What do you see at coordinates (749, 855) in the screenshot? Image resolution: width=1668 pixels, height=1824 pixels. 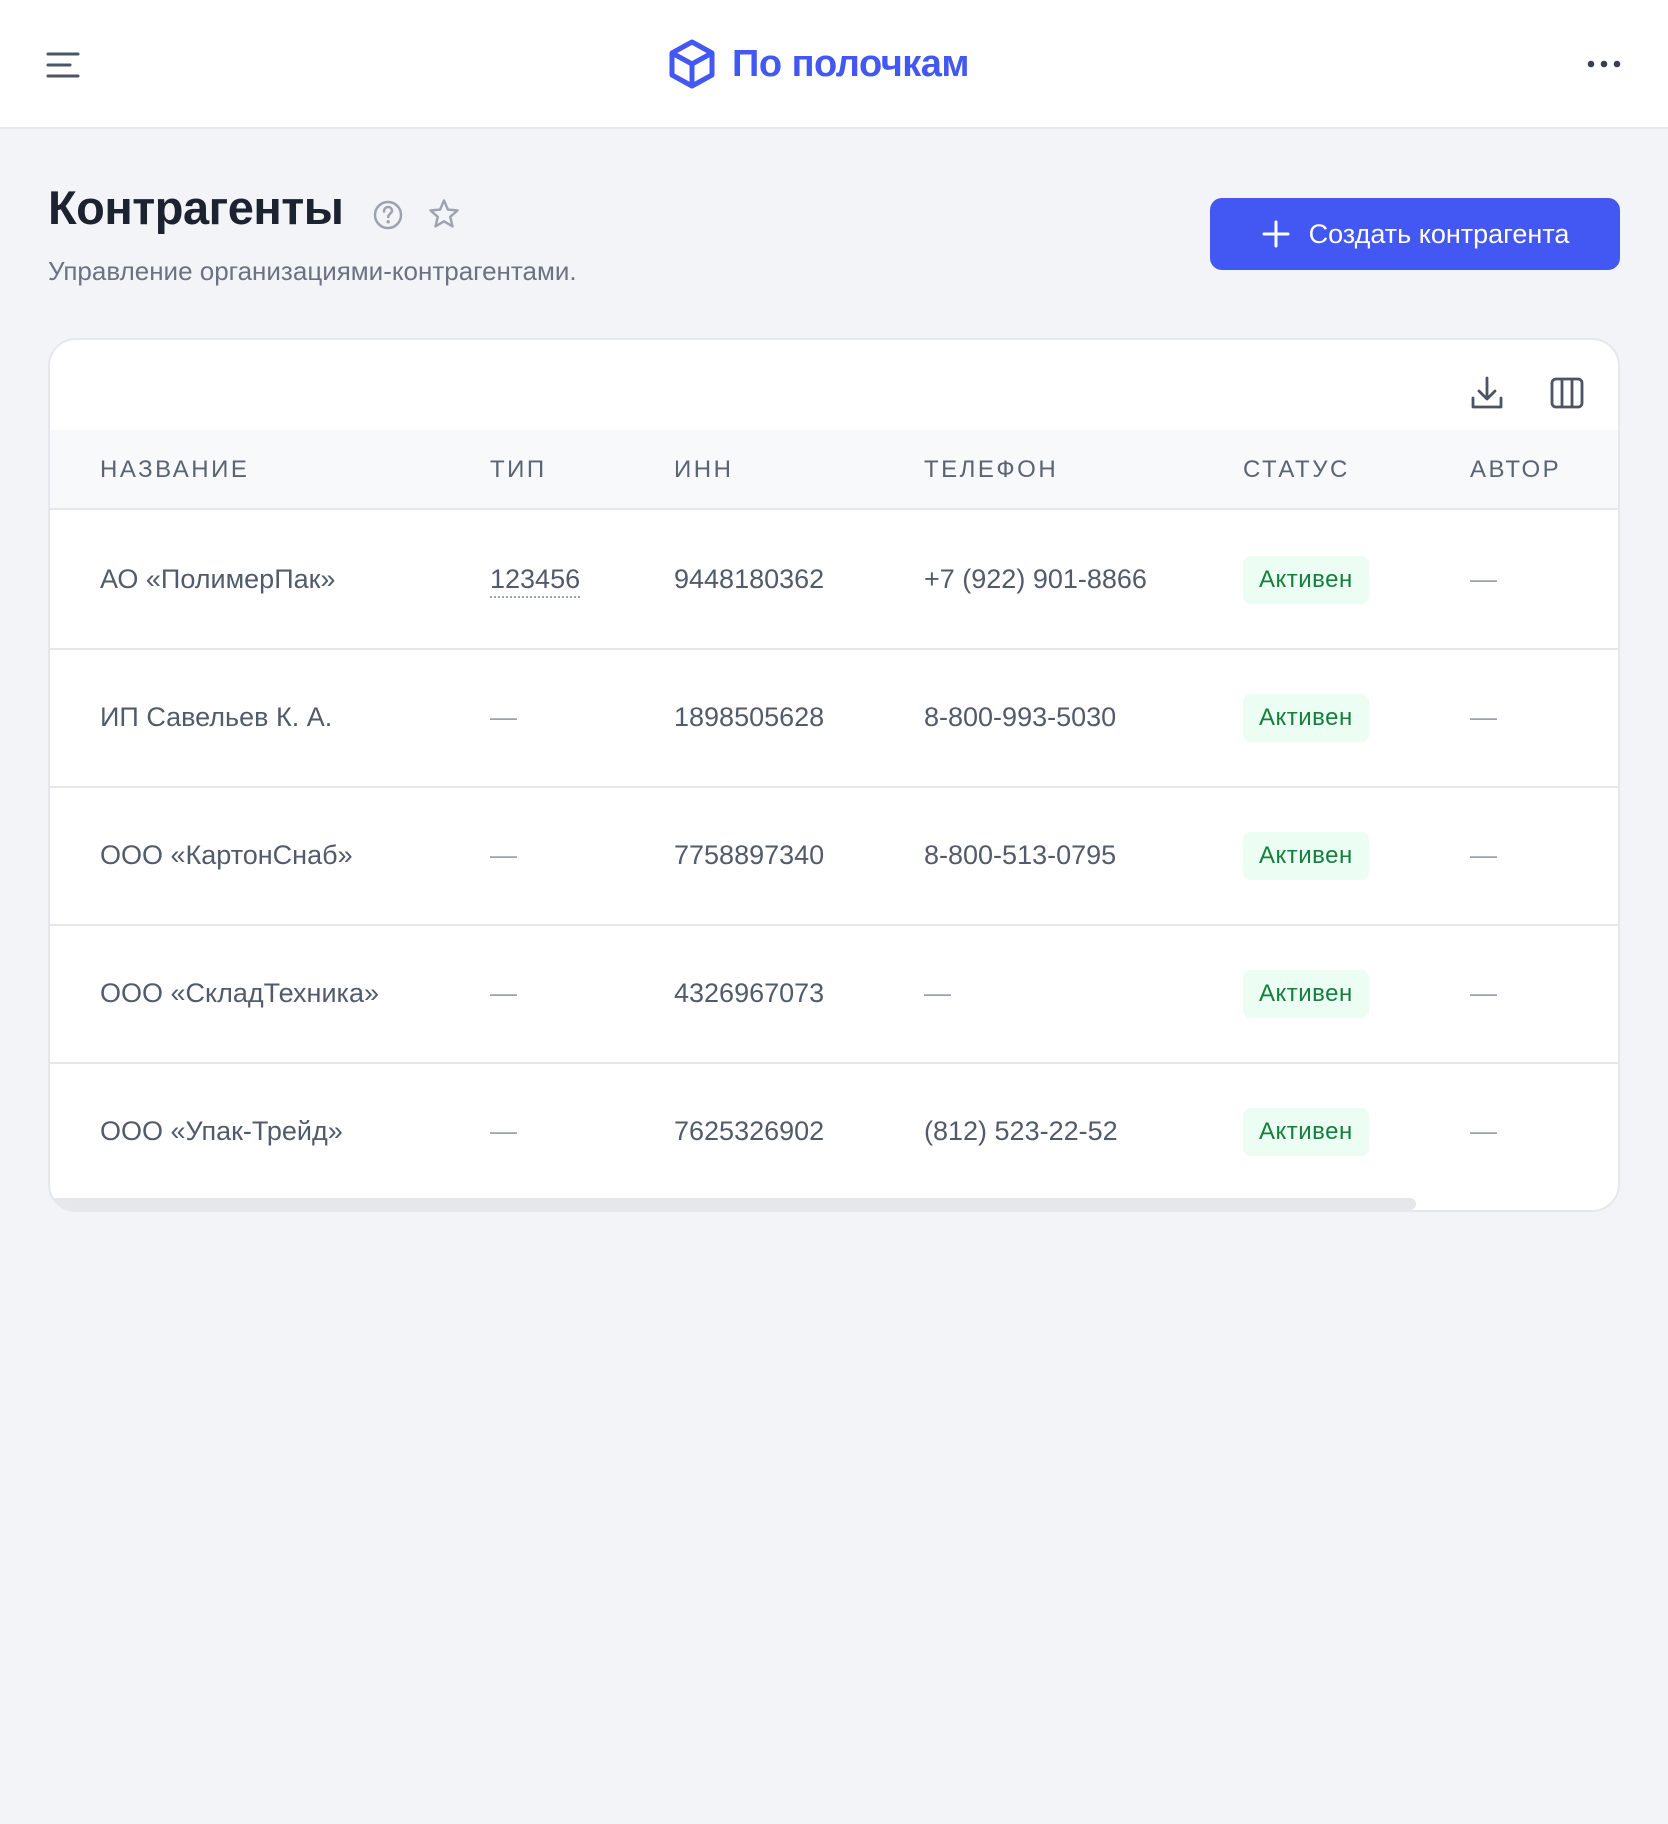 I see `cell-inn: 7758897340` at bounding box center [749, 855].